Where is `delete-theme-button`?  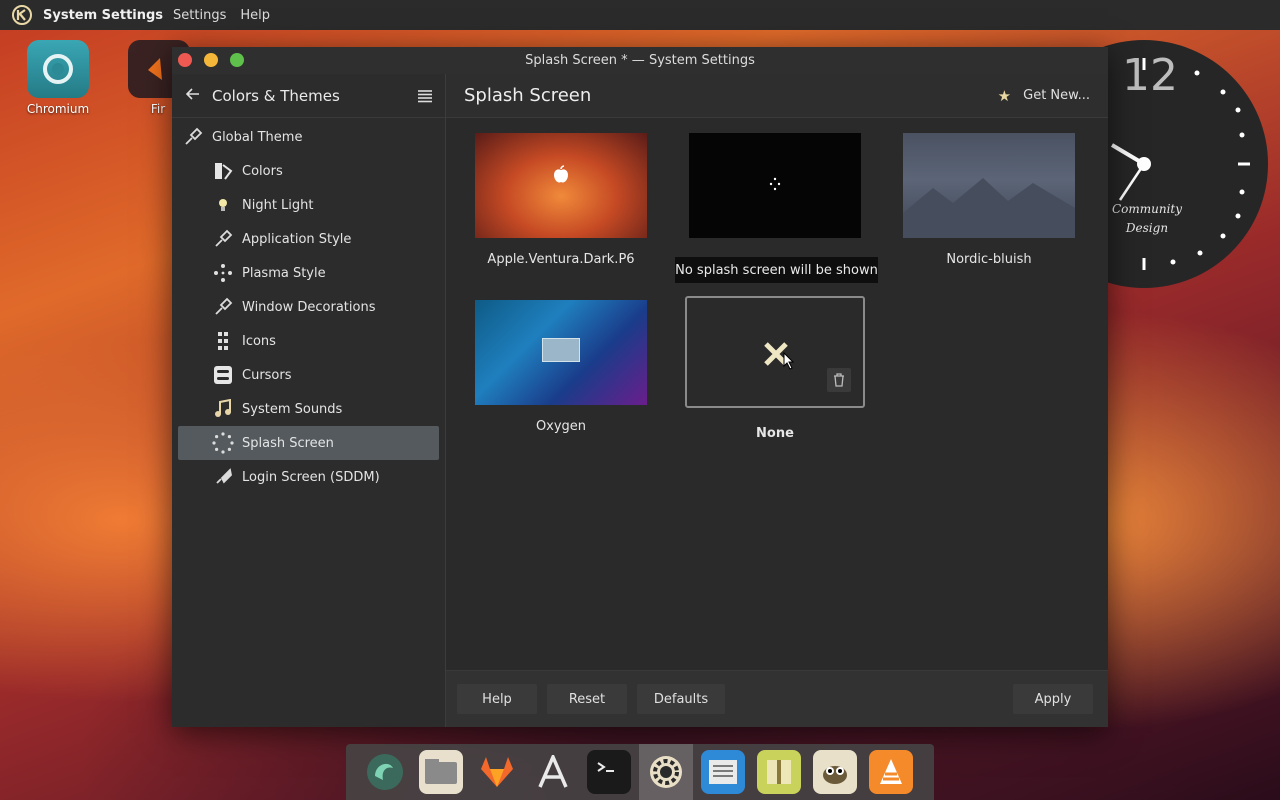
delete-theme-button is located at coordinates (839, 380).